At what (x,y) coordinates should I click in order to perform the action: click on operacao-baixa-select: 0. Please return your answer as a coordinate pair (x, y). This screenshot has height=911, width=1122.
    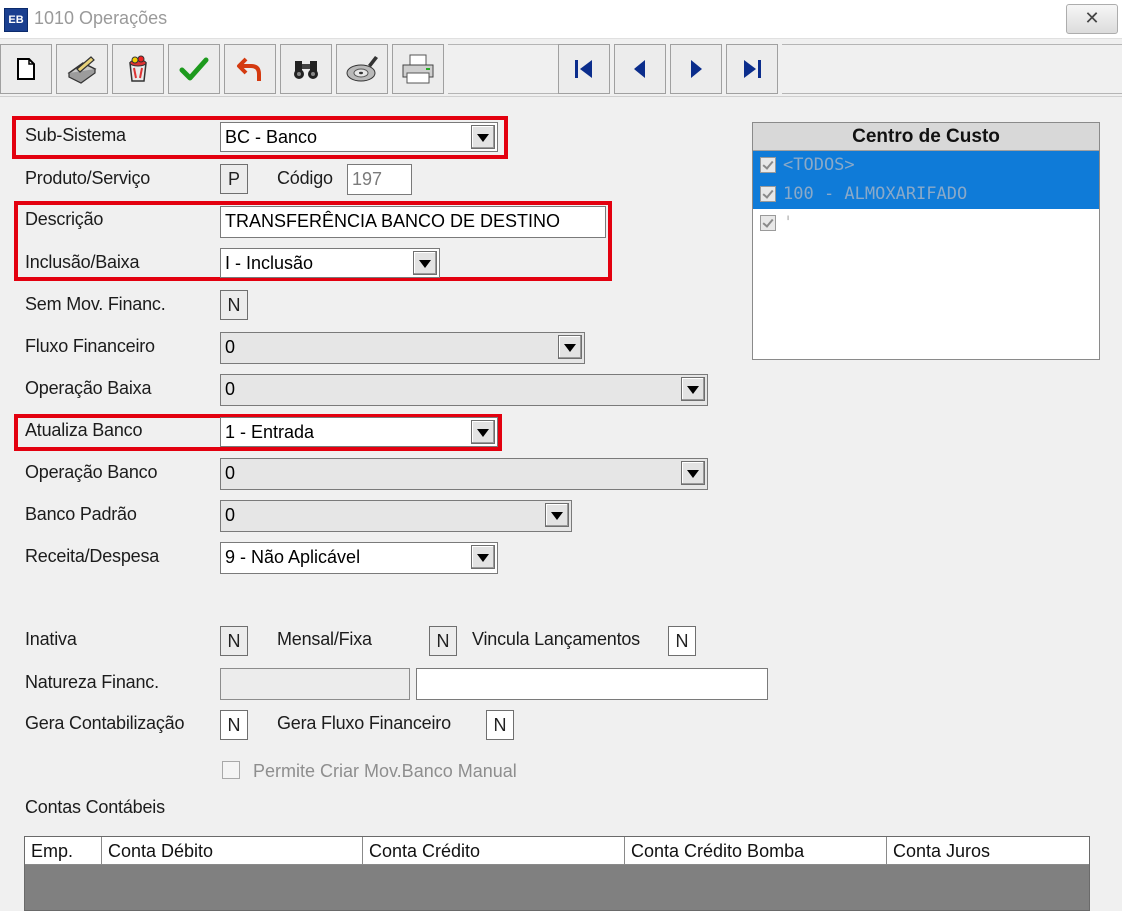
    Looking at the image, I should click on (464, 390).